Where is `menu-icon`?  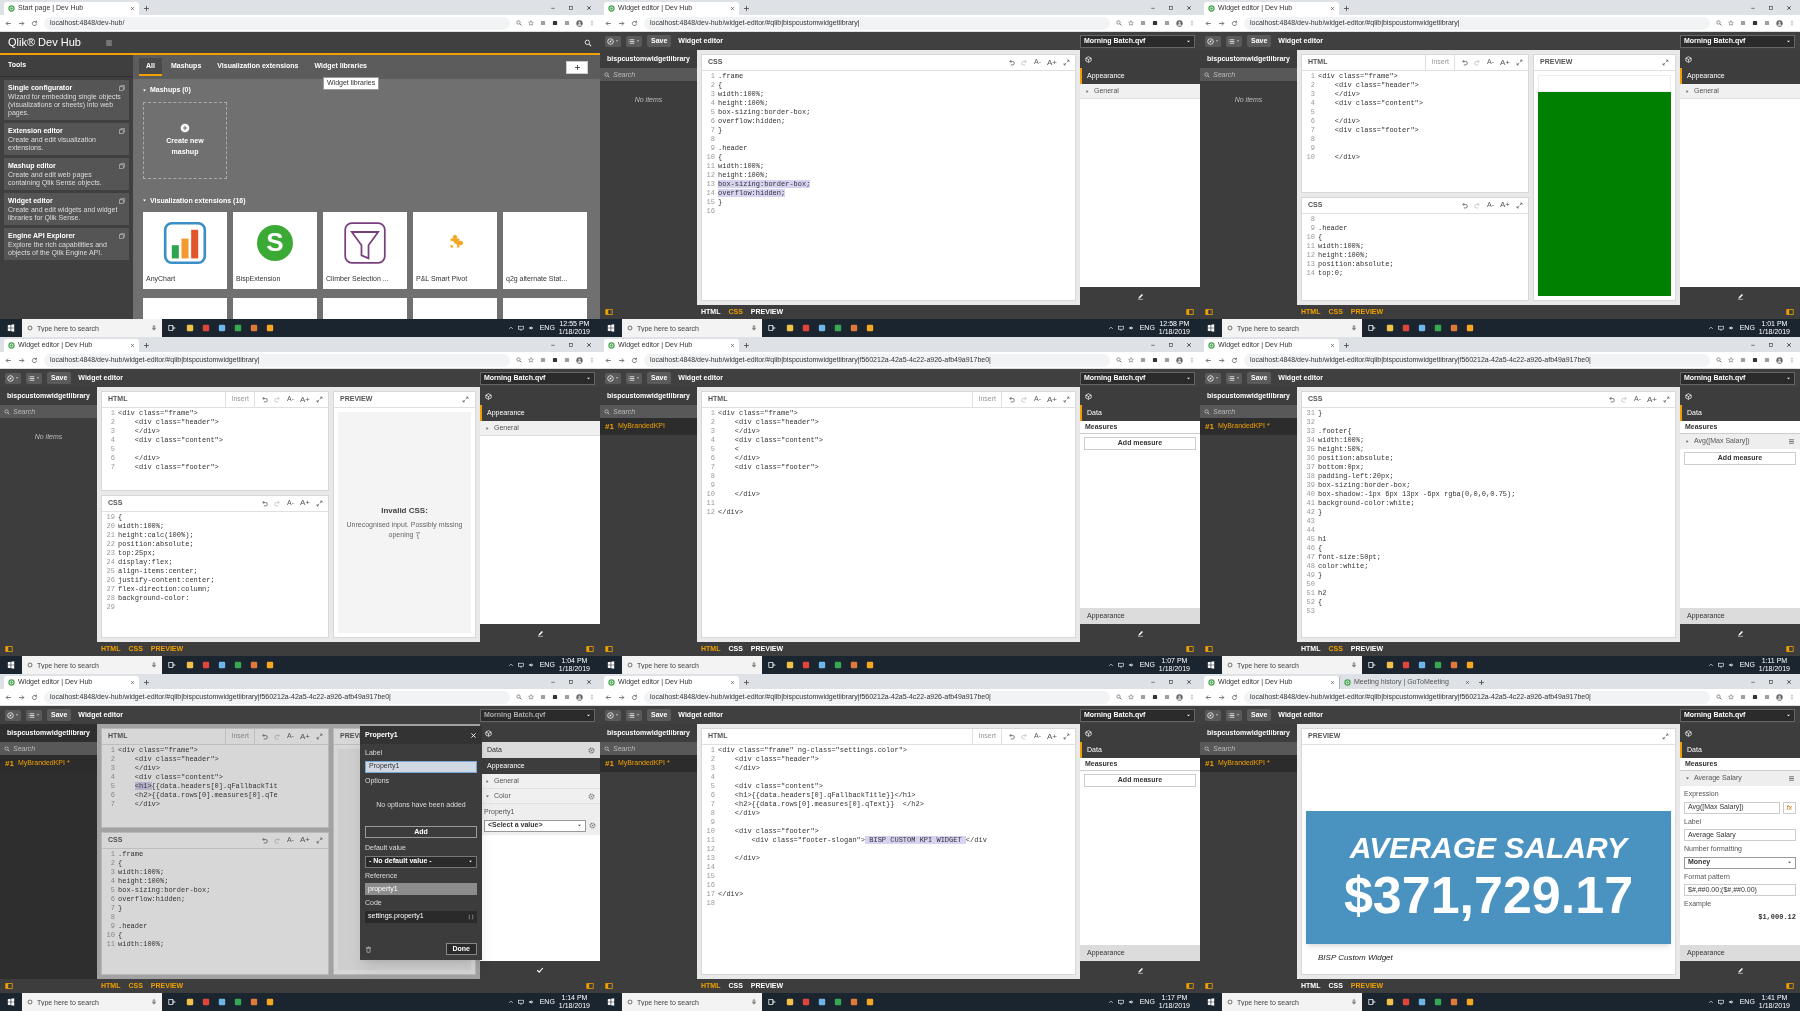
menu-icon is located at coordinates (1791, 441).